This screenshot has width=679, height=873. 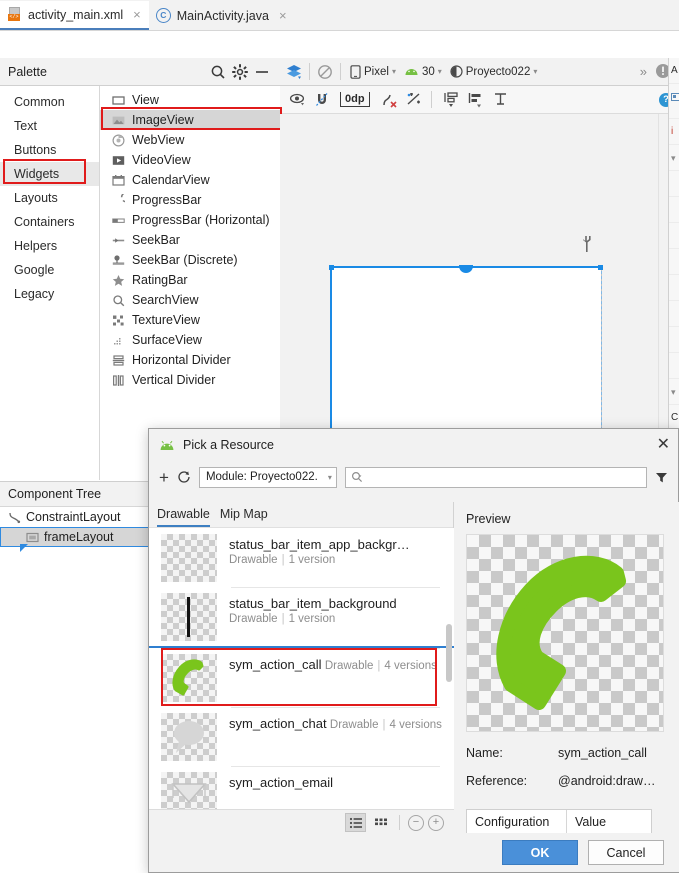 I want to click on palette-item-textureview: TextureView, so click(x=190, y=320).